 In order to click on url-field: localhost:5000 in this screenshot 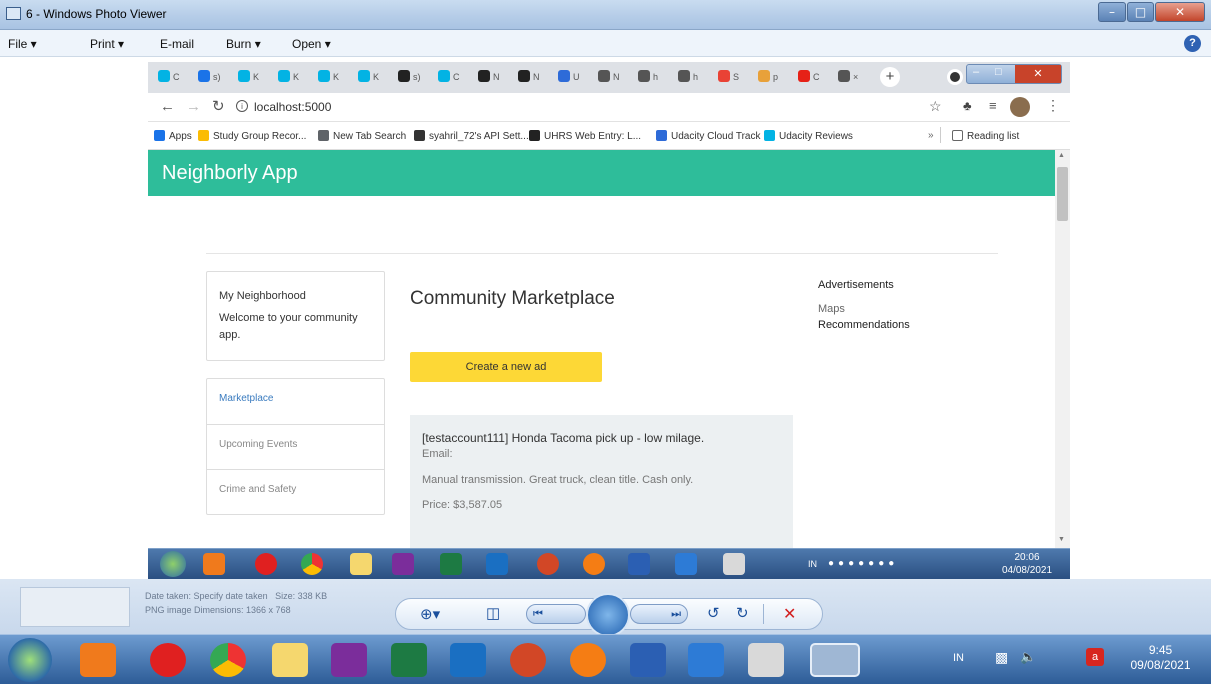, I will do `click(292, 107)`.